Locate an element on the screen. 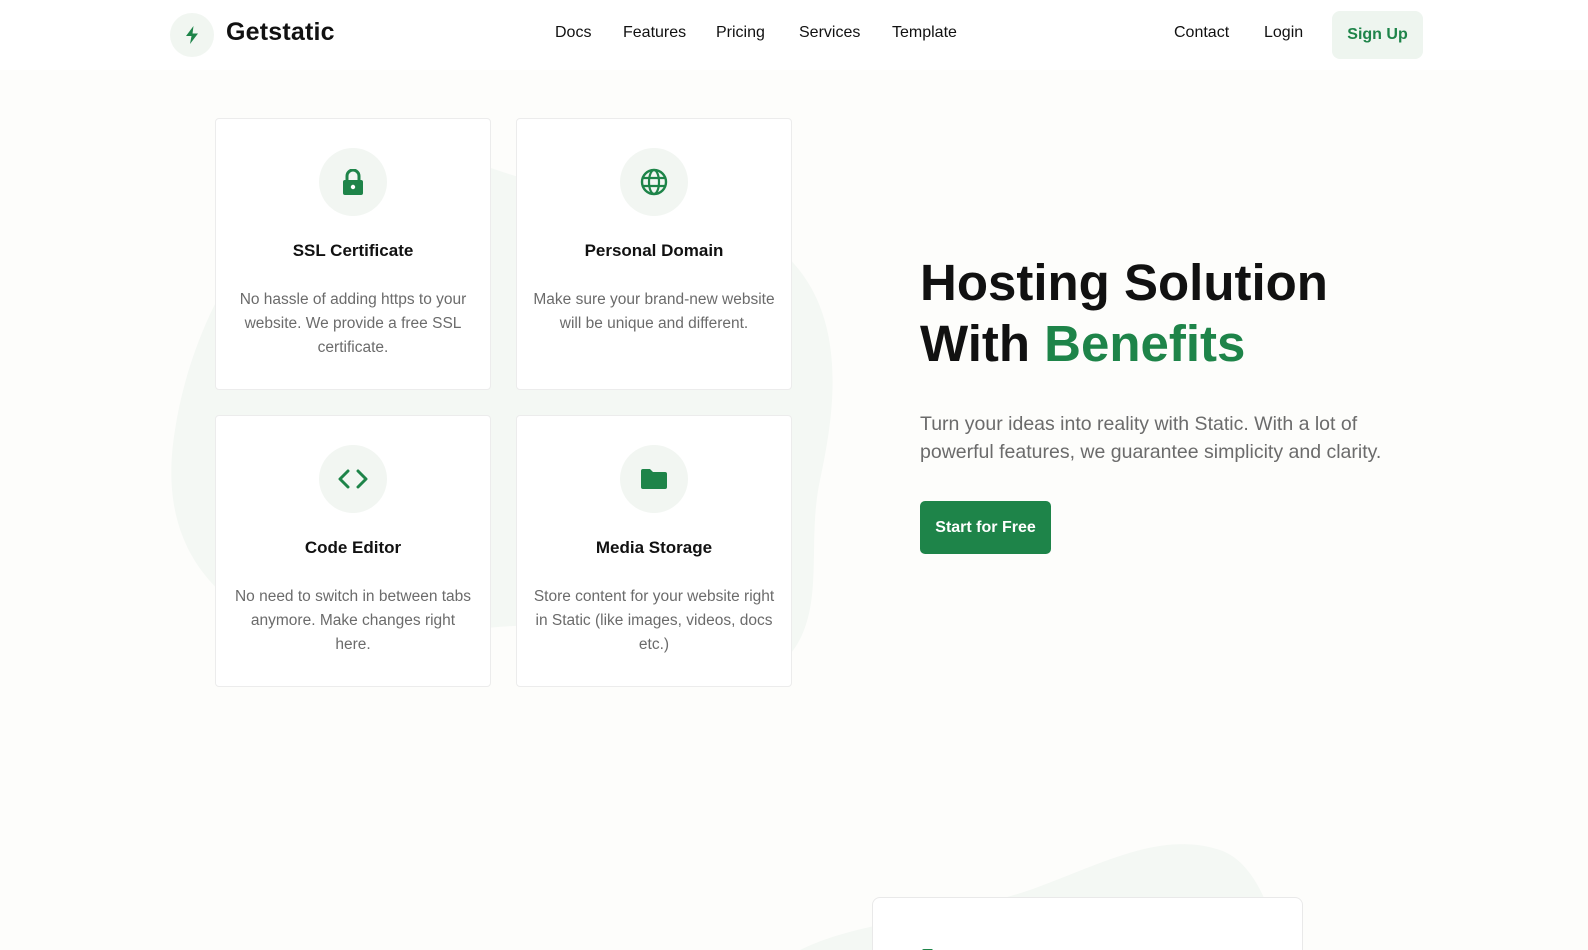 This screenshot has height=950, width=1588. nav-item-docs: Docs is located at coordinates (573, 33).